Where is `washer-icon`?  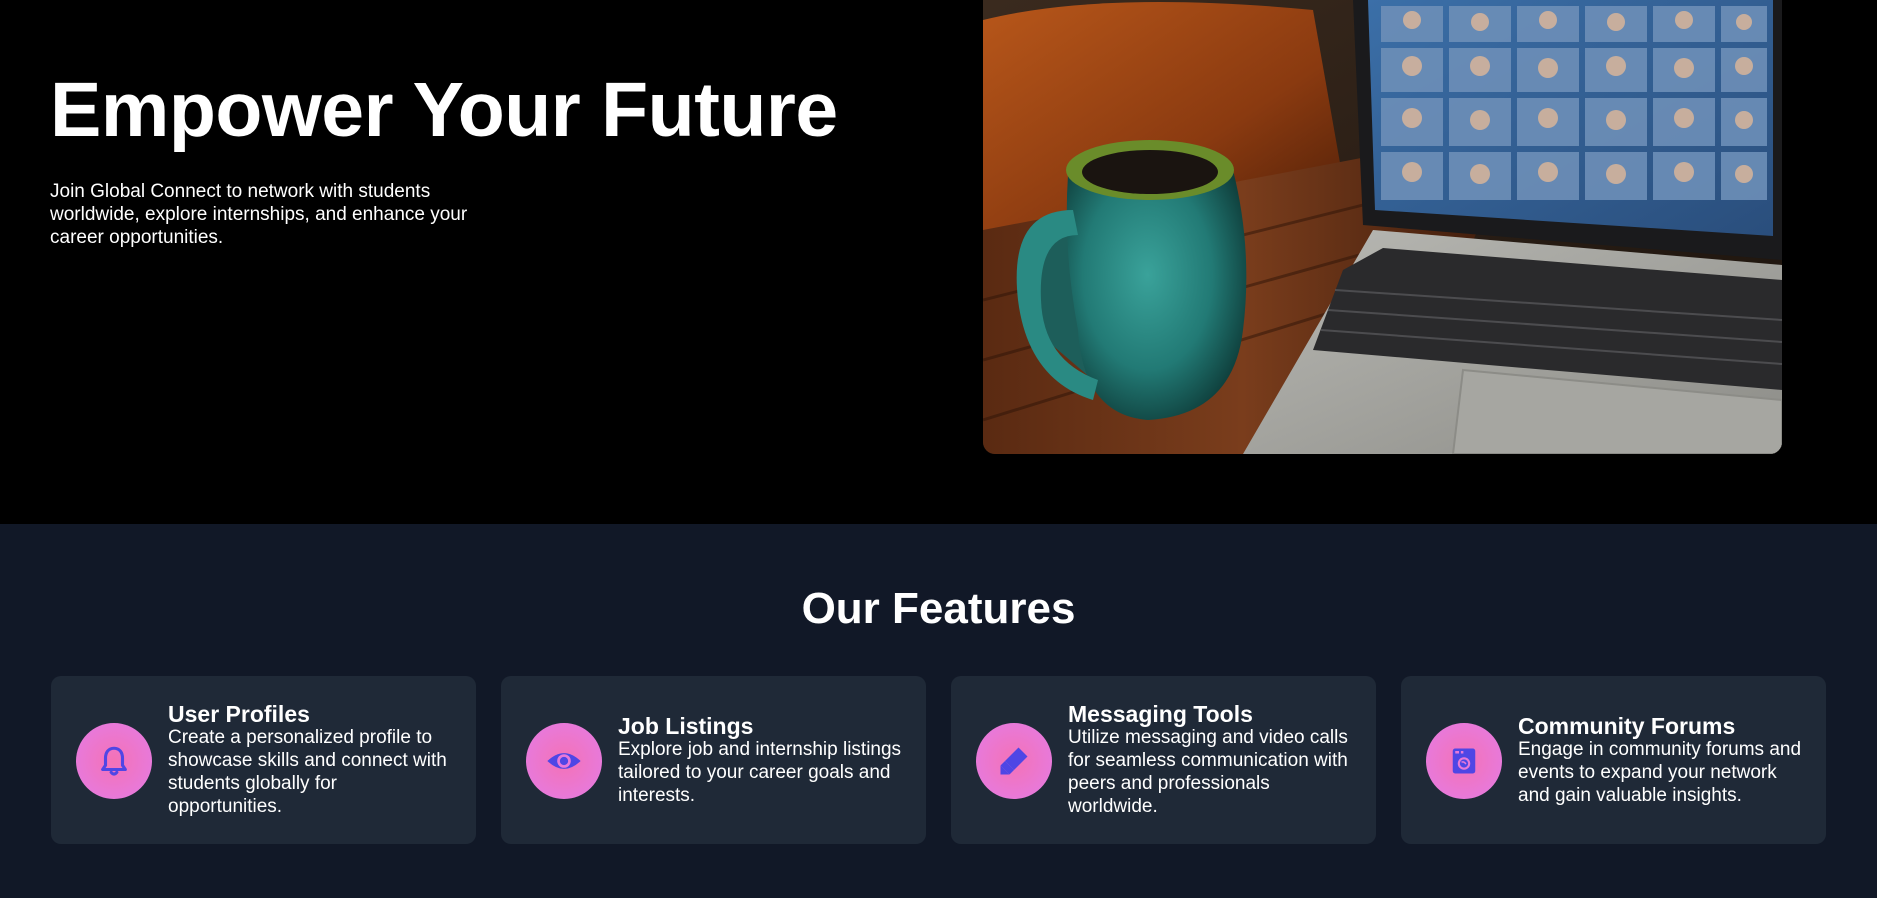
washer-icon is located at coordinates (1464, 761).